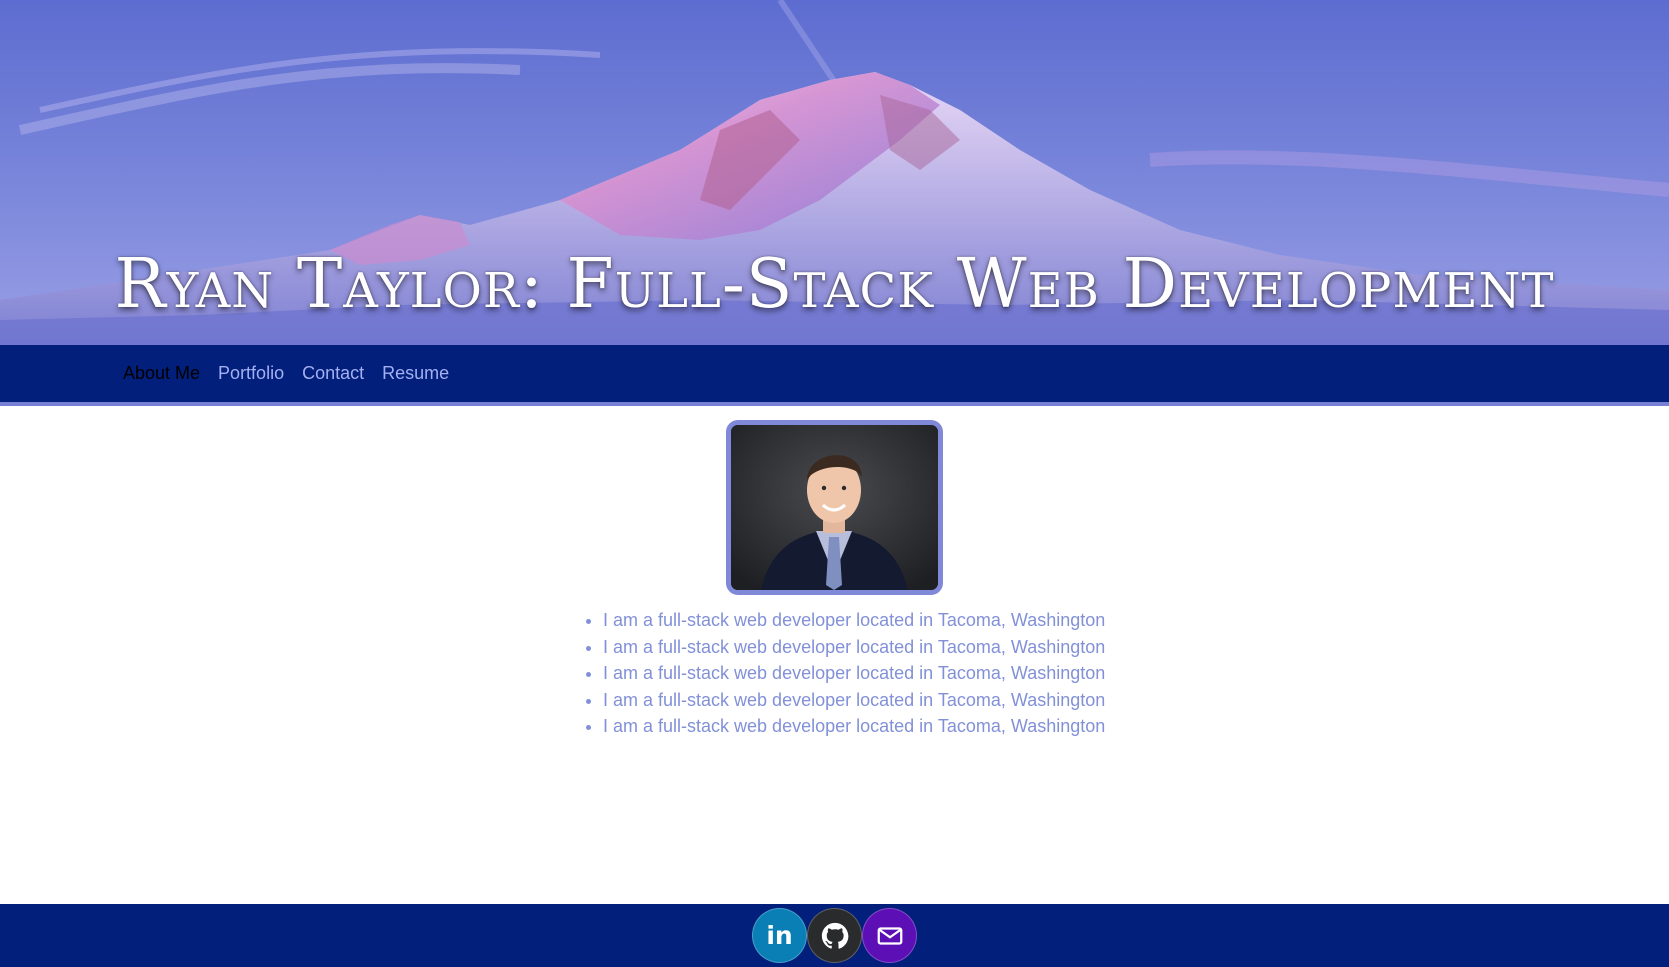 The width and height of the screenshot is (1669, 967). What do you see at coordinates (834, 284) in the screenshot?
I see `site-title: Ryan Taylor: Full-Stack Web Development` at bounding box center [834, 284].